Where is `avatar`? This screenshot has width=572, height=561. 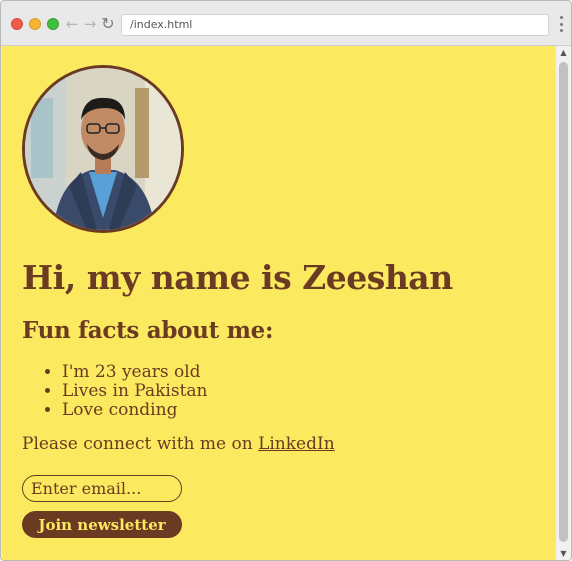
avatar is located at coordinates (103, 149).